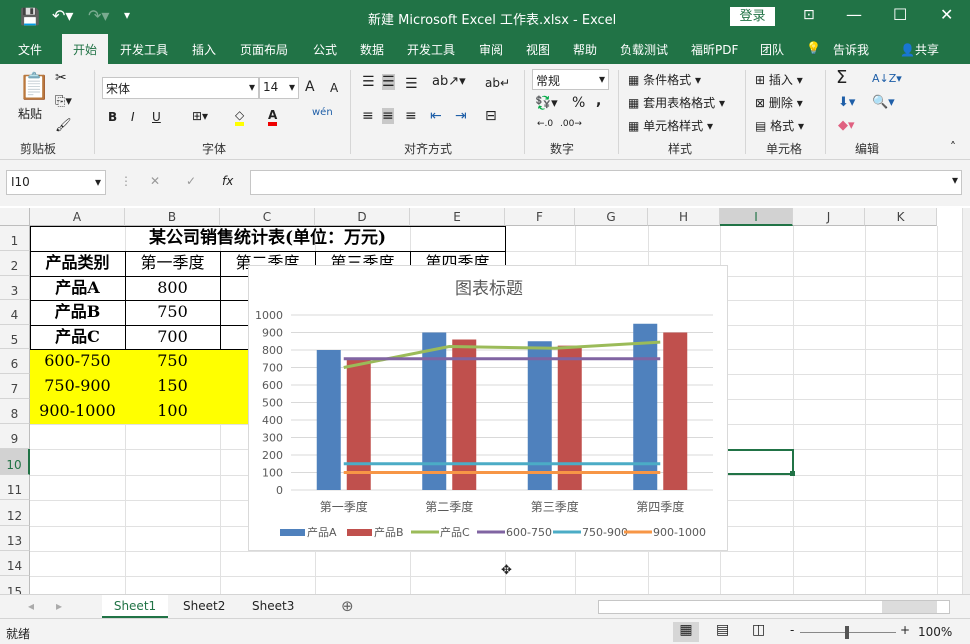 This screenshot has height=644, width=970. Describe the element at coordinates (34, 87) in the screenshot. I see `paste-icon: 📋` at that location.